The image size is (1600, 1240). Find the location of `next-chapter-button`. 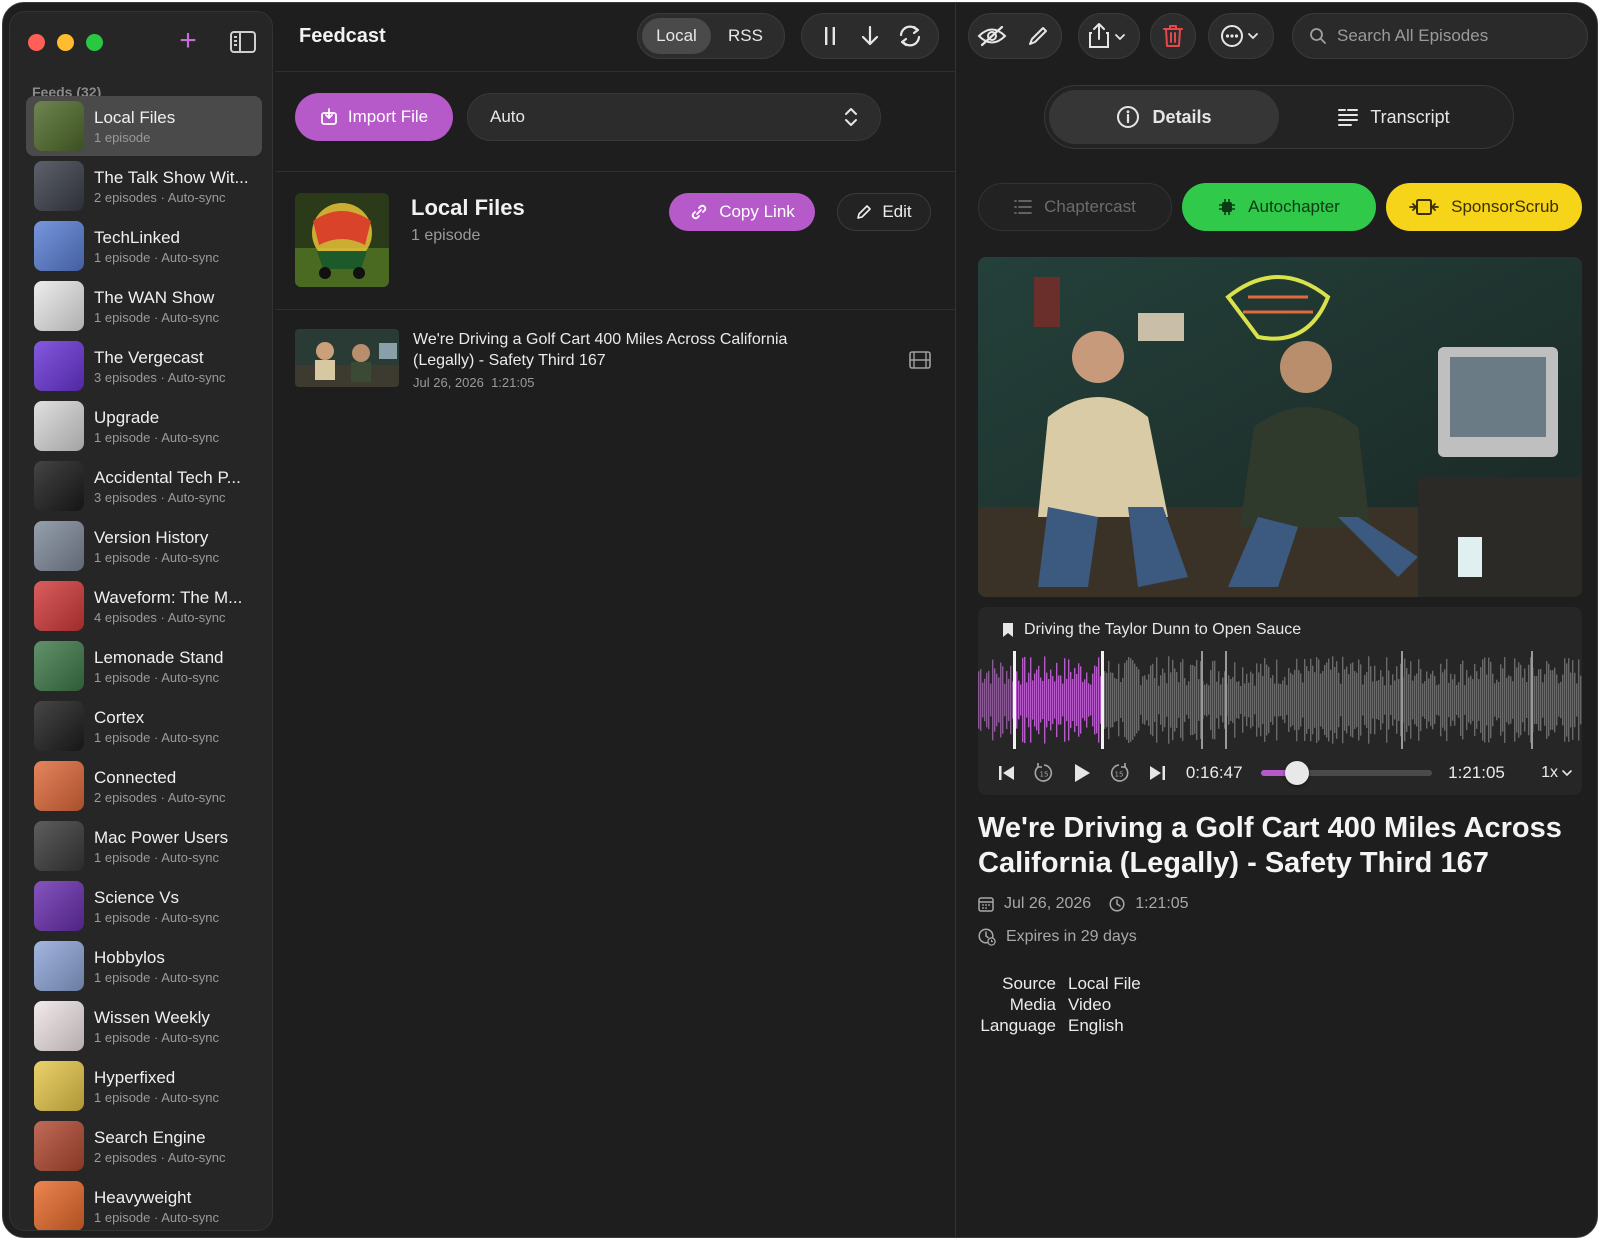

next-chapter-button is located at coordinates (1157, 773).